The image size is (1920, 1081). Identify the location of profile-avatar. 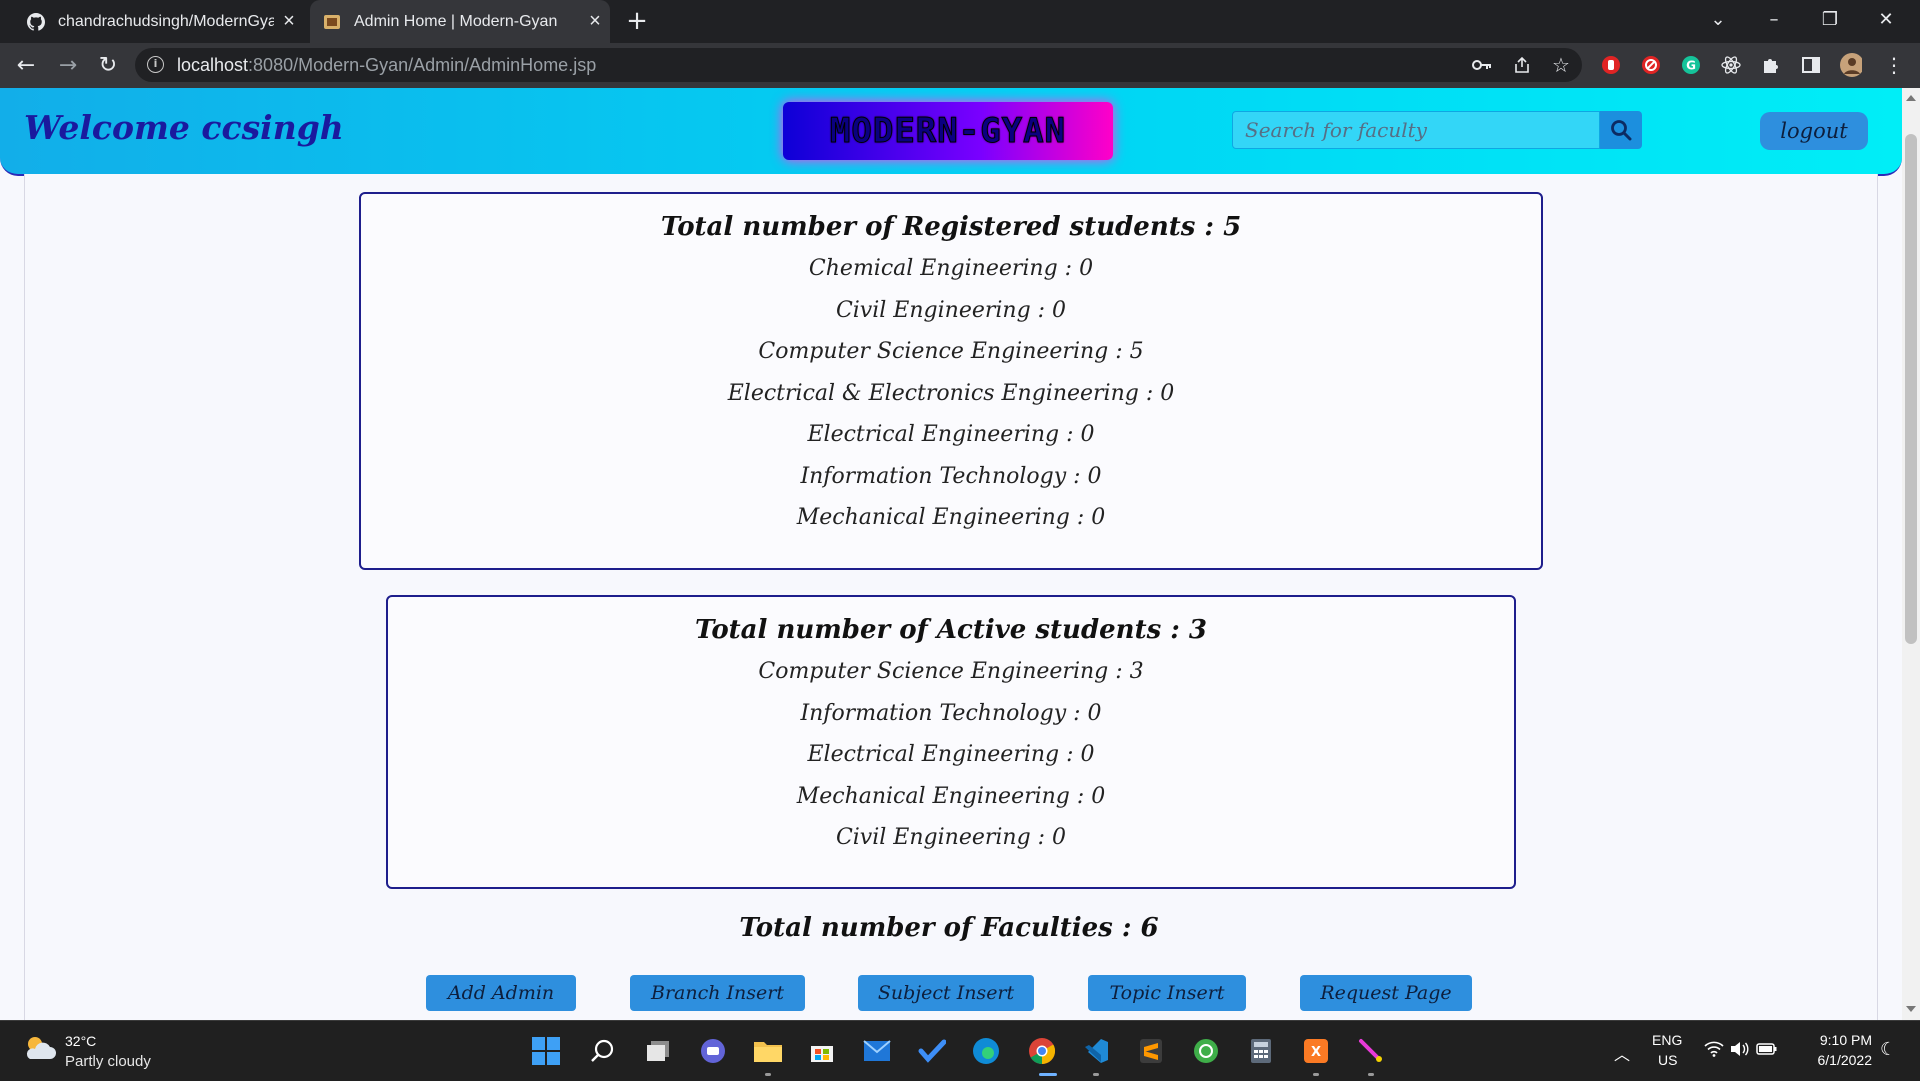
(1851, 65).